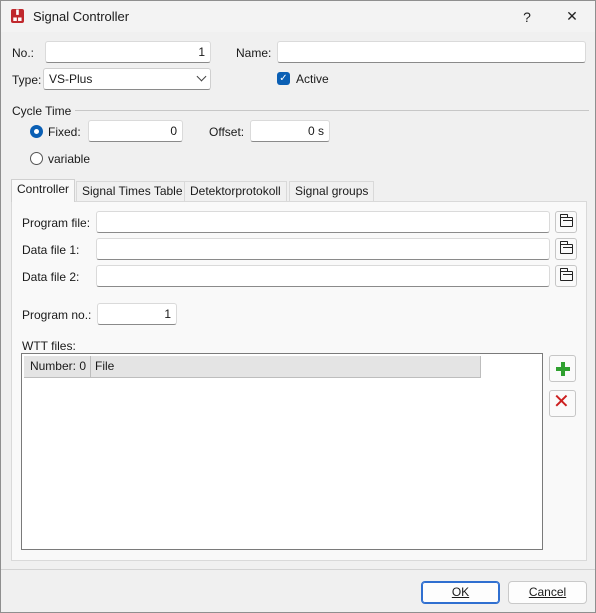 The height and width of the screenshot is (613, 596). I want to click on tab-detektorprotokoll: Detektorprotokoll, so click(235, 191).